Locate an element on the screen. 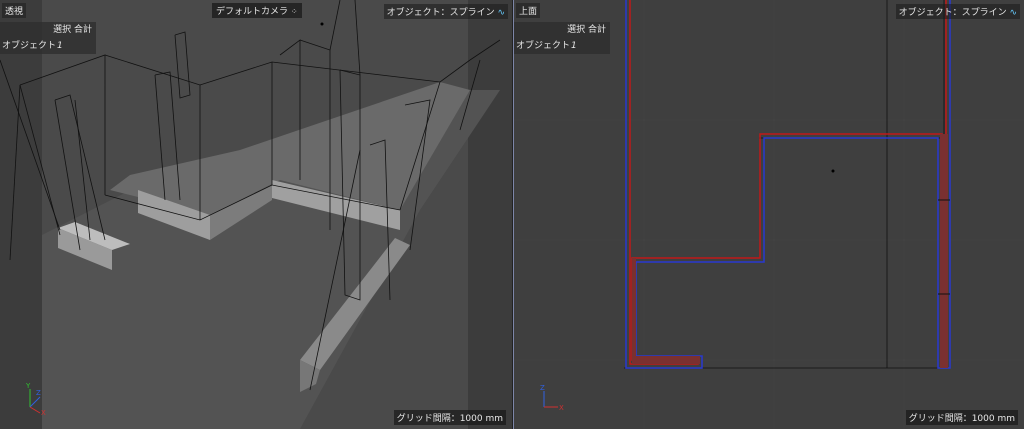 The height and width of the screenshot is (429, 1024). camera-selector: デフォルトカメラ ⁘ is located at coordinates (257, 10).